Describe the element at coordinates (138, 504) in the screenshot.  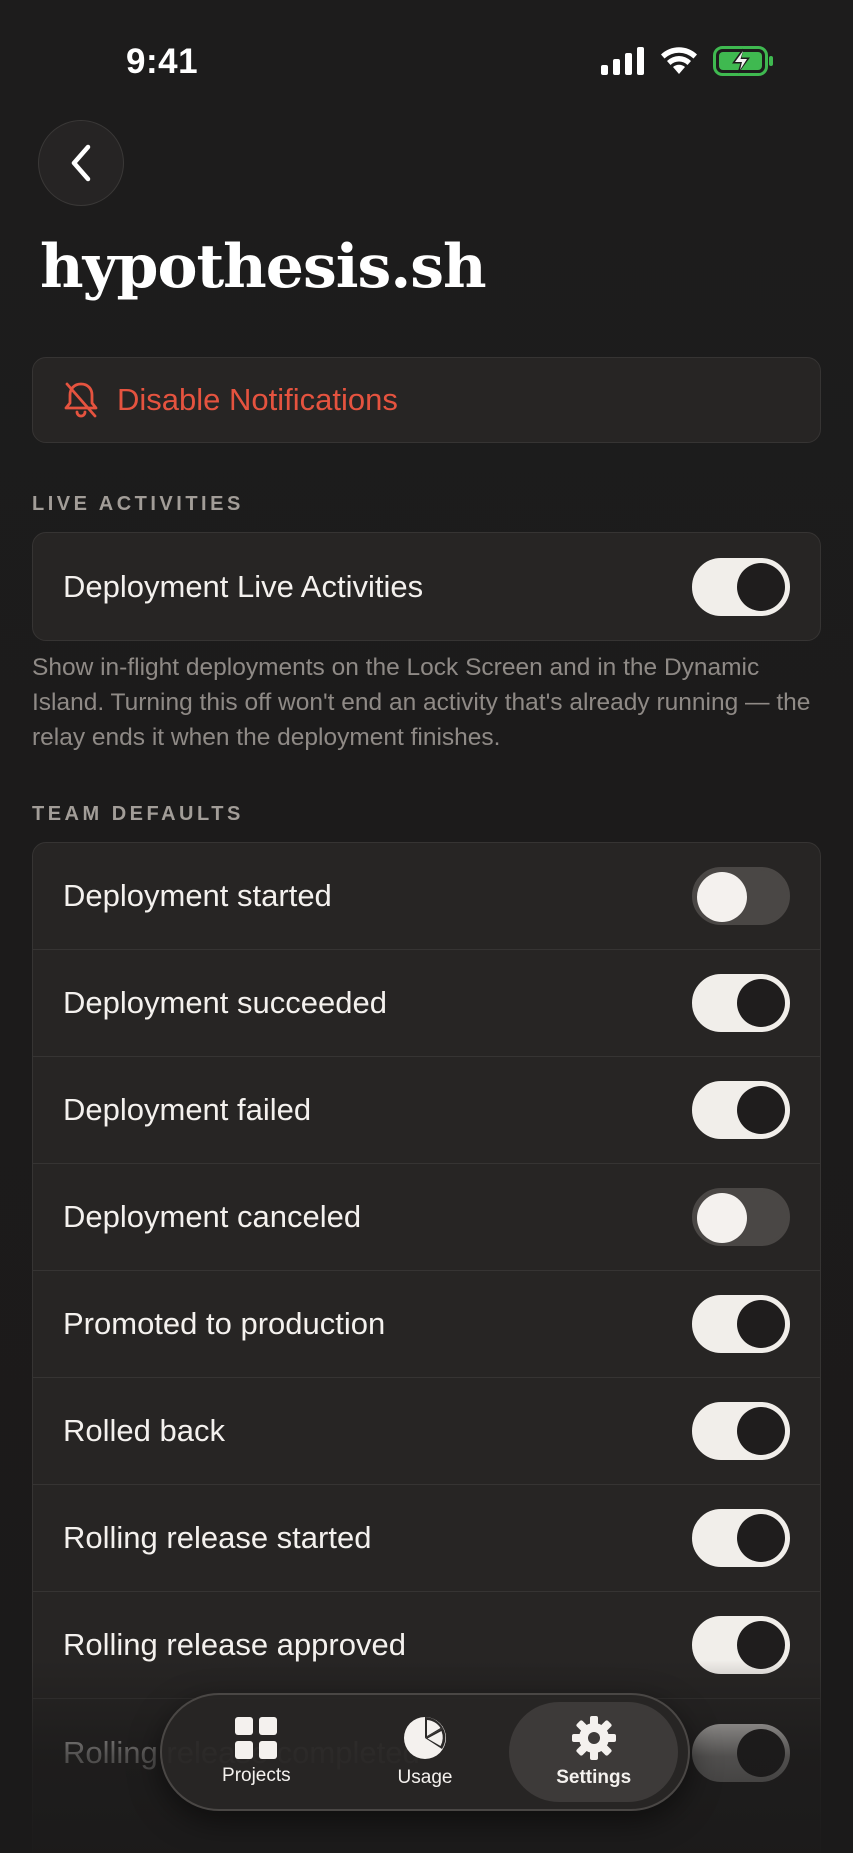
I see `section-header-live-activities: LIVE ACTIVITIES` at that location.